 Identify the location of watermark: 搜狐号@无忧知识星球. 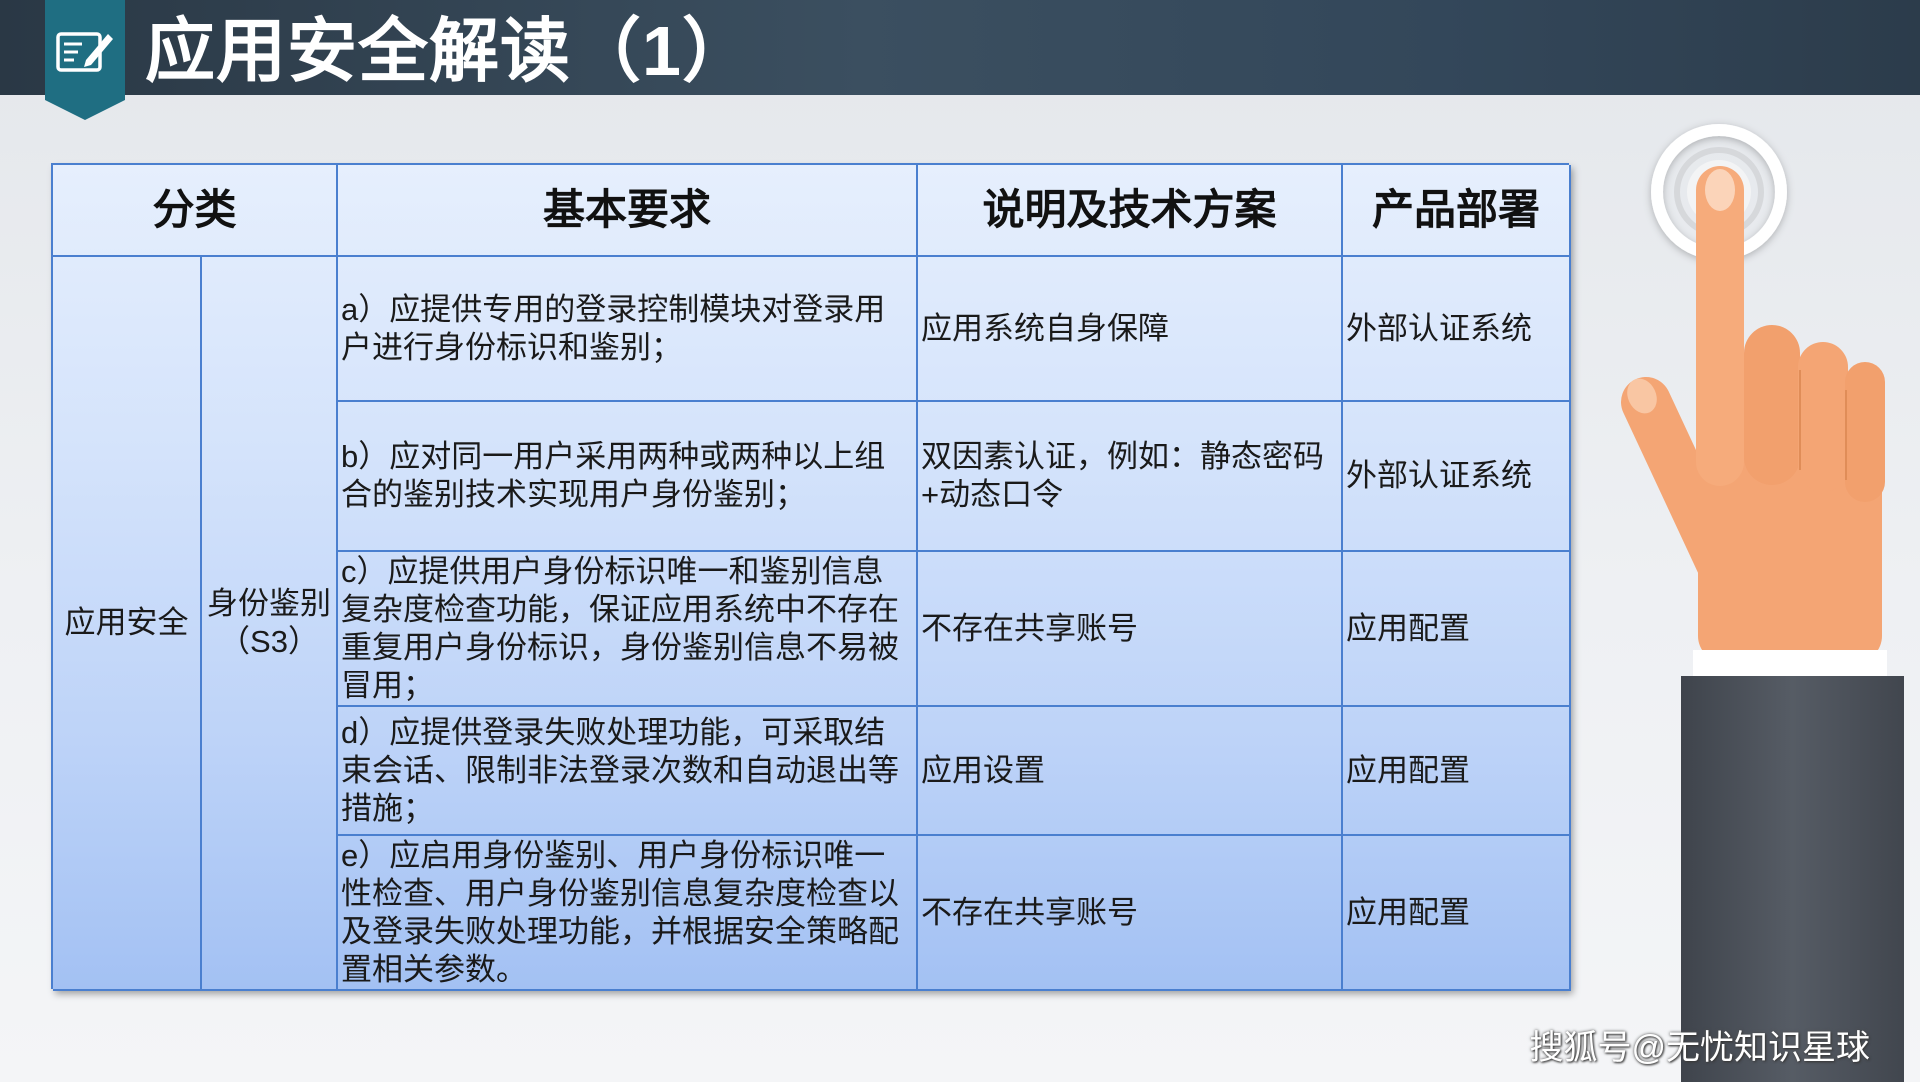
(1699, 1048).